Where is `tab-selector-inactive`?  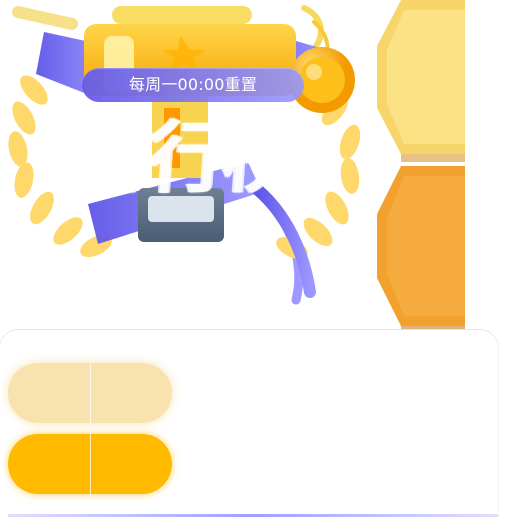
tab-selector-inactive is located at coordinates (90, 393).